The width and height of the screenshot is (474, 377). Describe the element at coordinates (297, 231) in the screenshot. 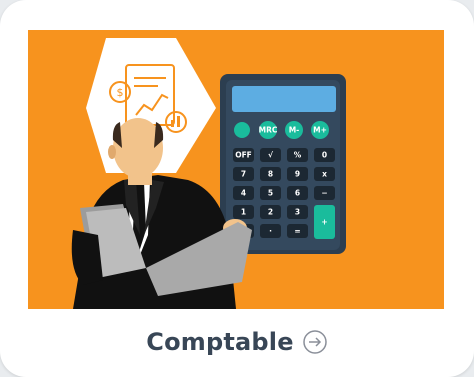

I see `calc-key-label: =` at that location.